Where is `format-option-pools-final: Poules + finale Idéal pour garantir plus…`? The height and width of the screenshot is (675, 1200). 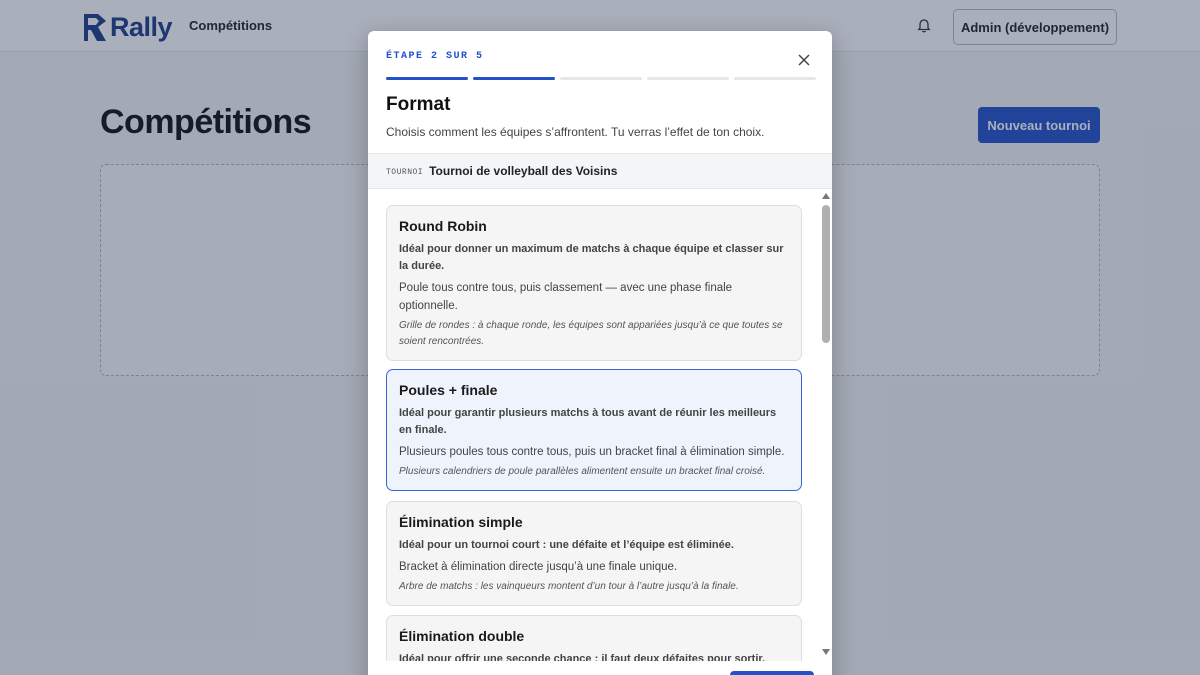
format-option-pools-final: Poules + finale Idéal pour garantir plus… is located at coordinates (594, 430).